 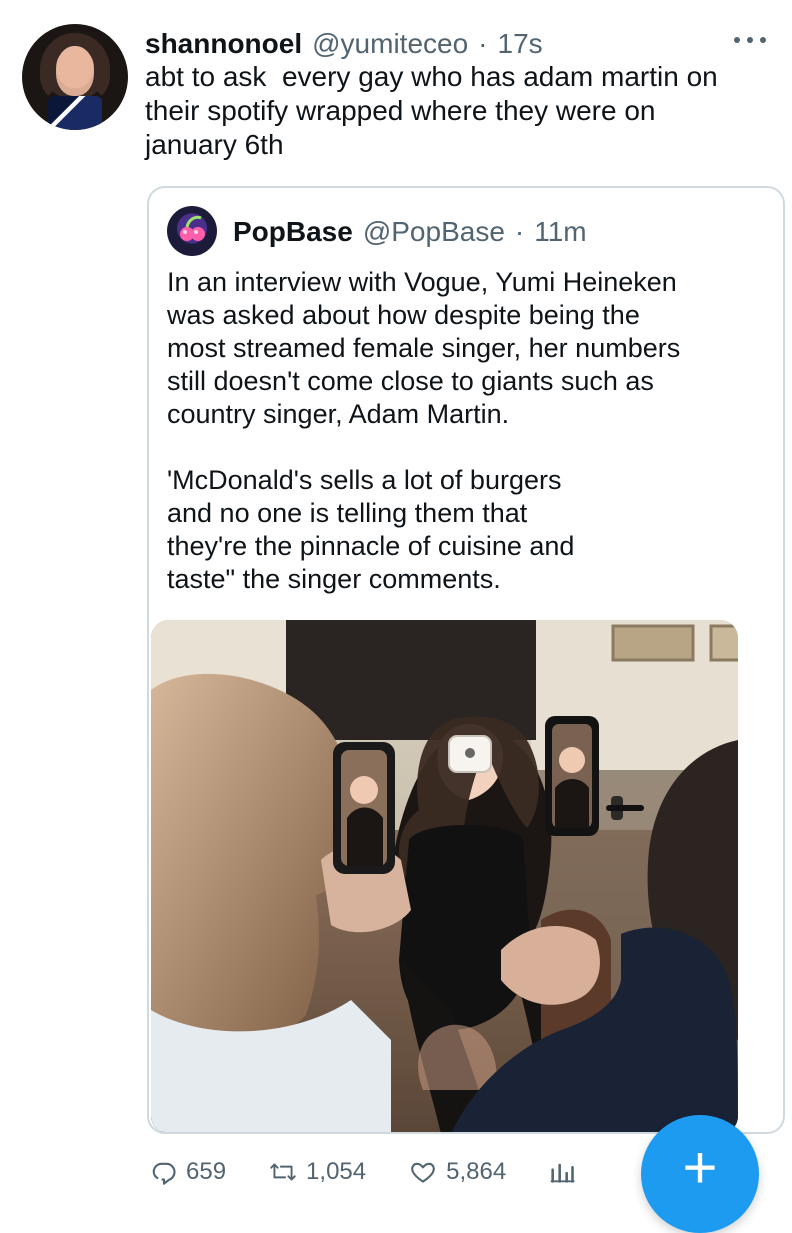 What do you see at coordinates (390, 44) in the screenshot?
I see `author-handle: @yumiteceo` at bounding box center [390, 44].